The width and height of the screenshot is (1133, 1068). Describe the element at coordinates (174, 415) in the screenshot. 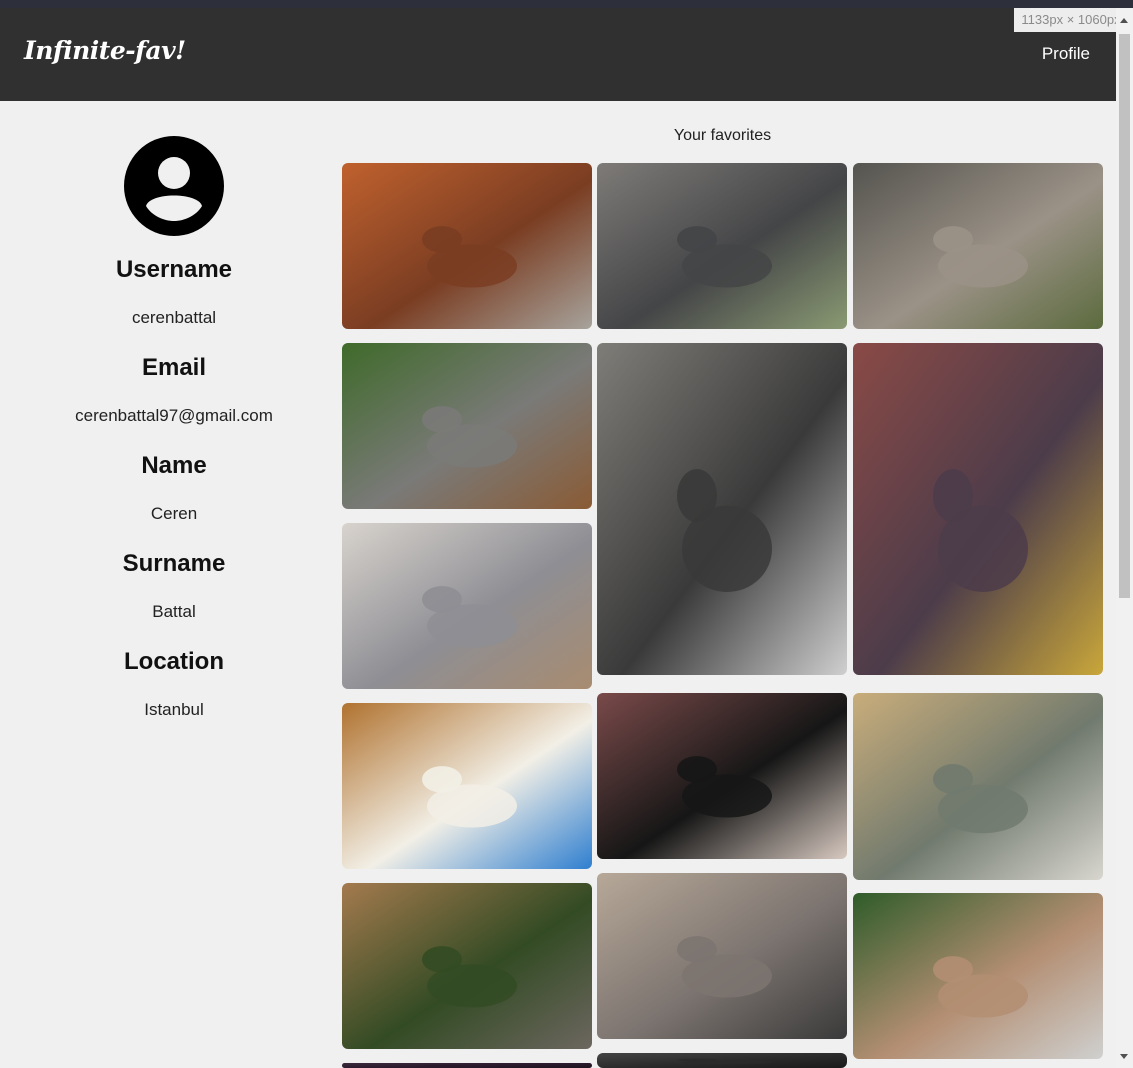

I see `email-value: cerenbattal97@gmail.com` at that location.